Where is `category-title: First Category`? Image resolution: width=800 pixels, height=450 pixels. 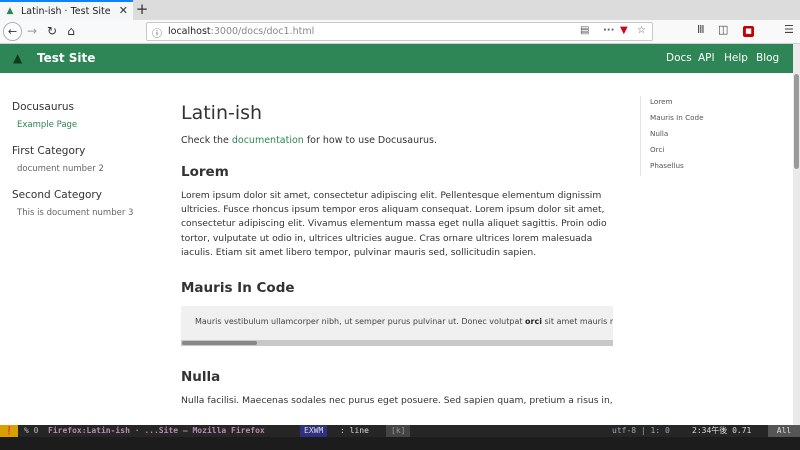 category-title: First Category is located at coordinates (49, 151).